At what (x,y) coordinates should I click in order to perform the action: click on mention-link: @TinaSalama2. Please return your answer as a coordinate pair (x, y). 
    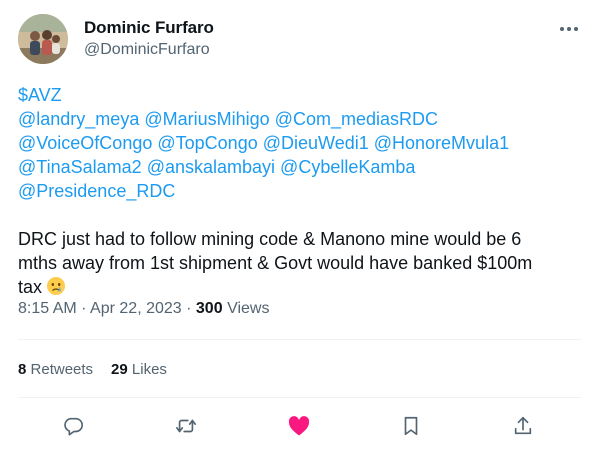
    Looking at the image, I should click on (80, 167).